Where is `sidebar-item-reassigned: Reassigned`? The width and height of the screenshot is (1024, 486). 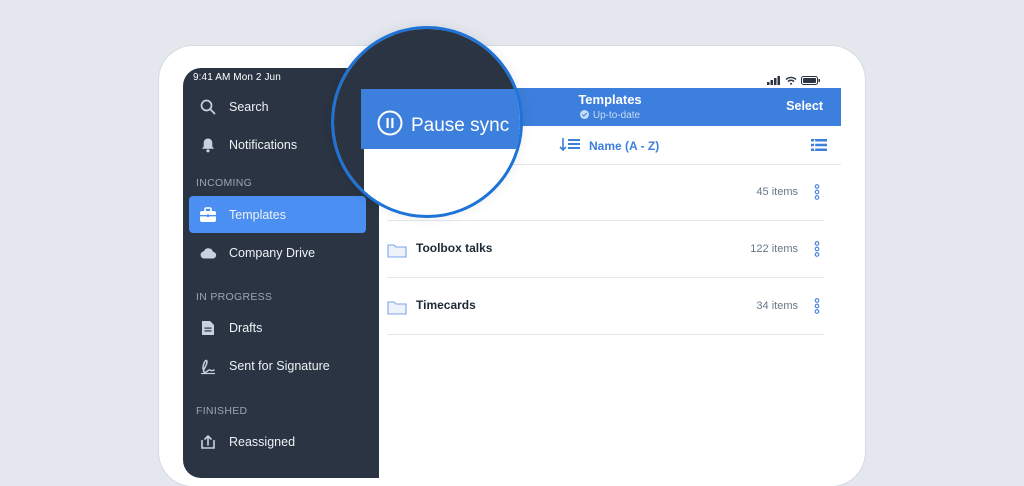 sidebar-item-reassigned: Reassigned is located at coordinates (277, 441).